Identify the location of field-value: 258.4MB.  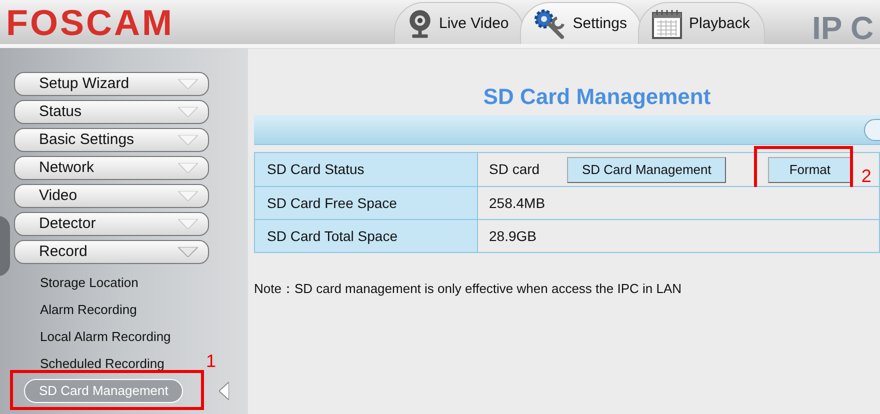
(517, 203).